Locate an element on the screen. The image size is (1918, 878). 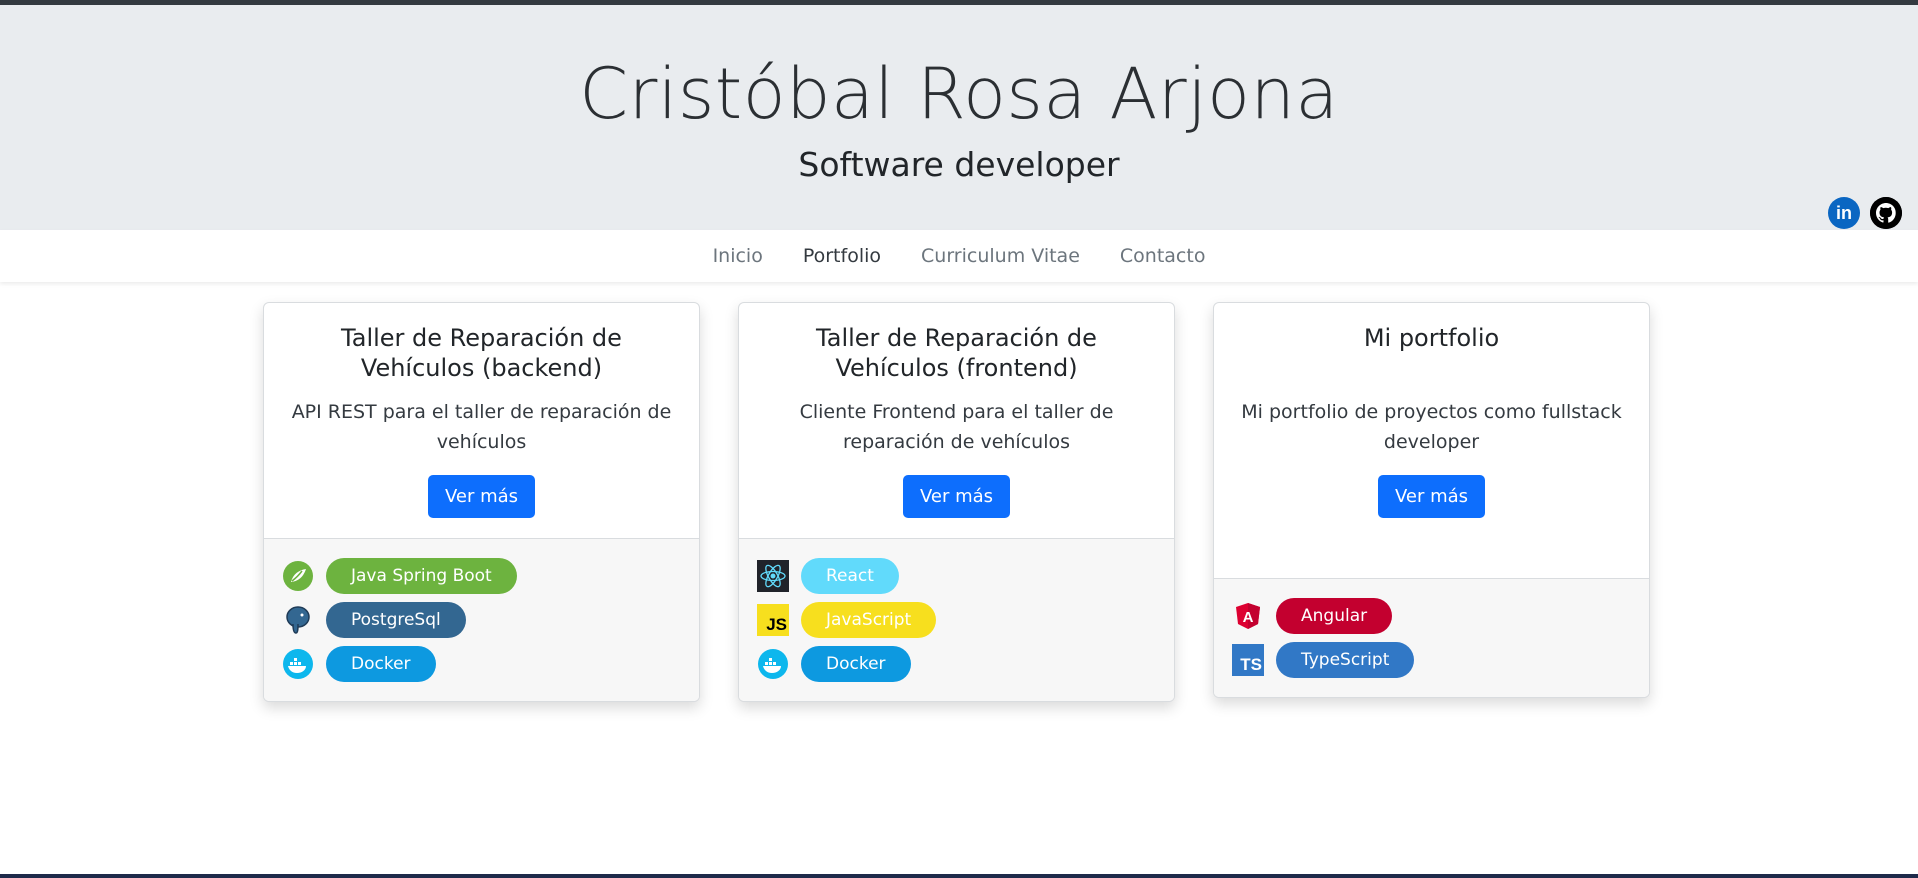
tech-item: React is located at coordinates (956, 576).